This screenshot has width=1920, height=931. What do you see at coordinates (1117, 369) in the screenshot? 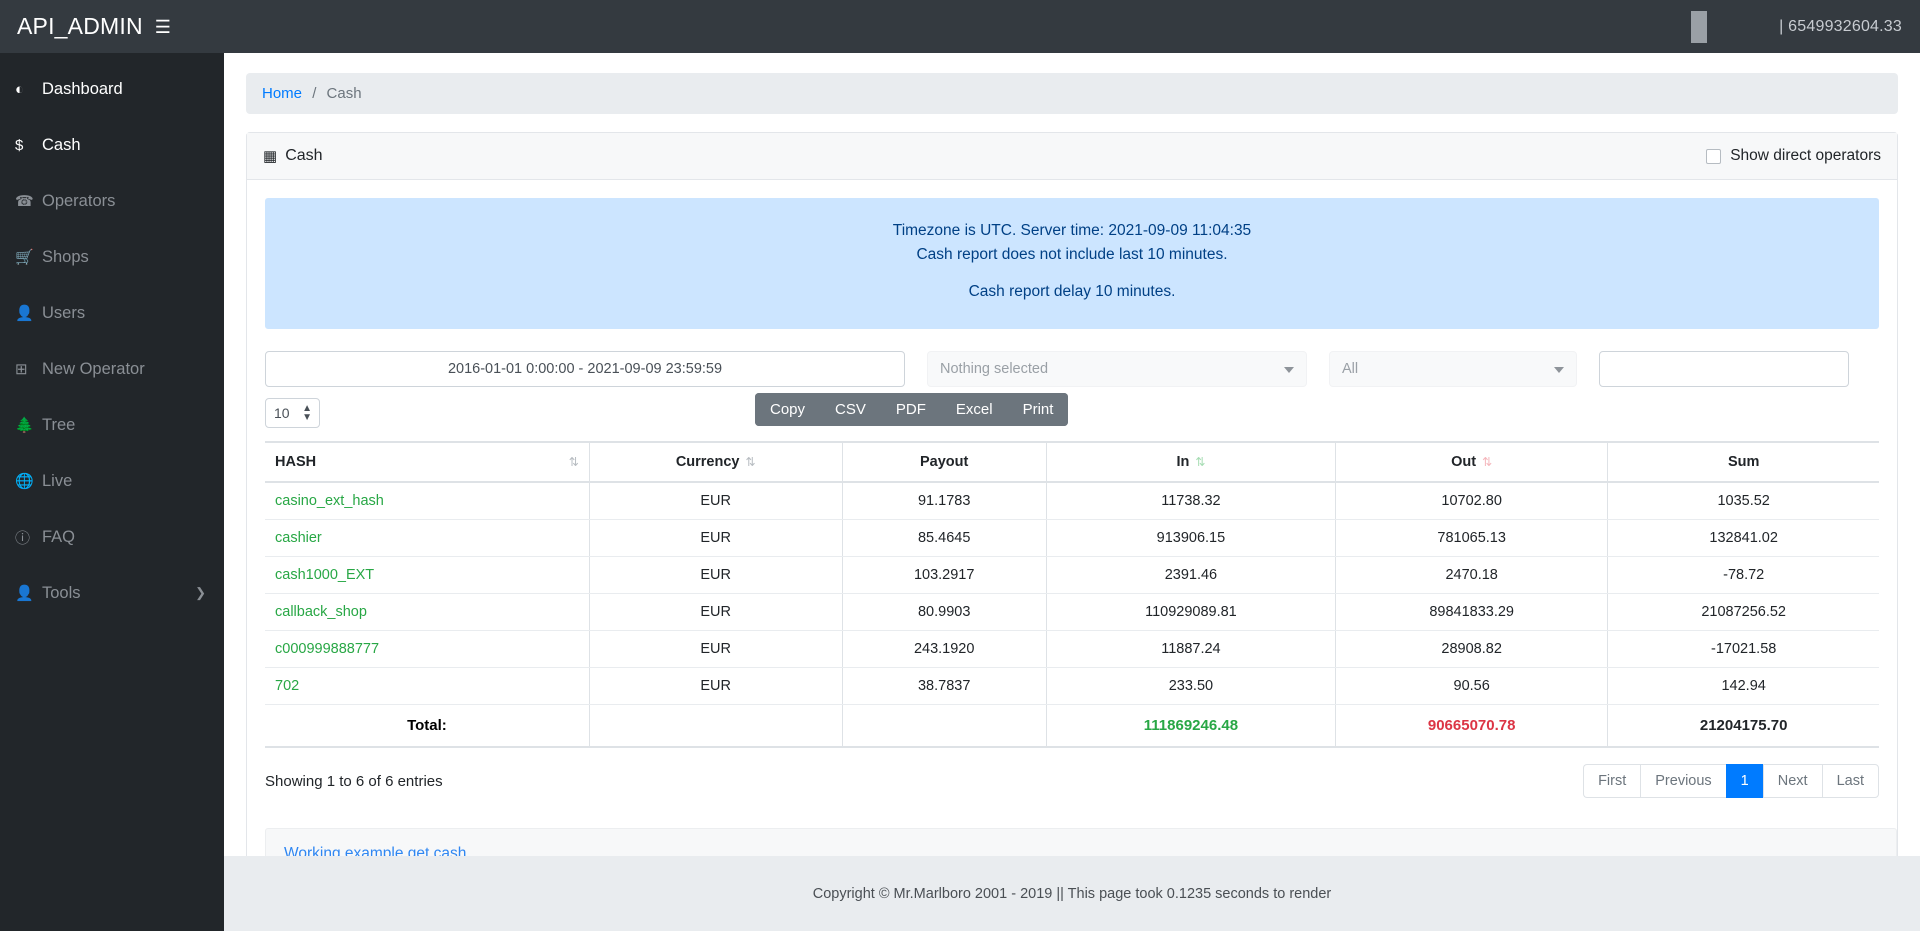
I see `operator-select: Nothing selected` at bounding box center [1117, 369].